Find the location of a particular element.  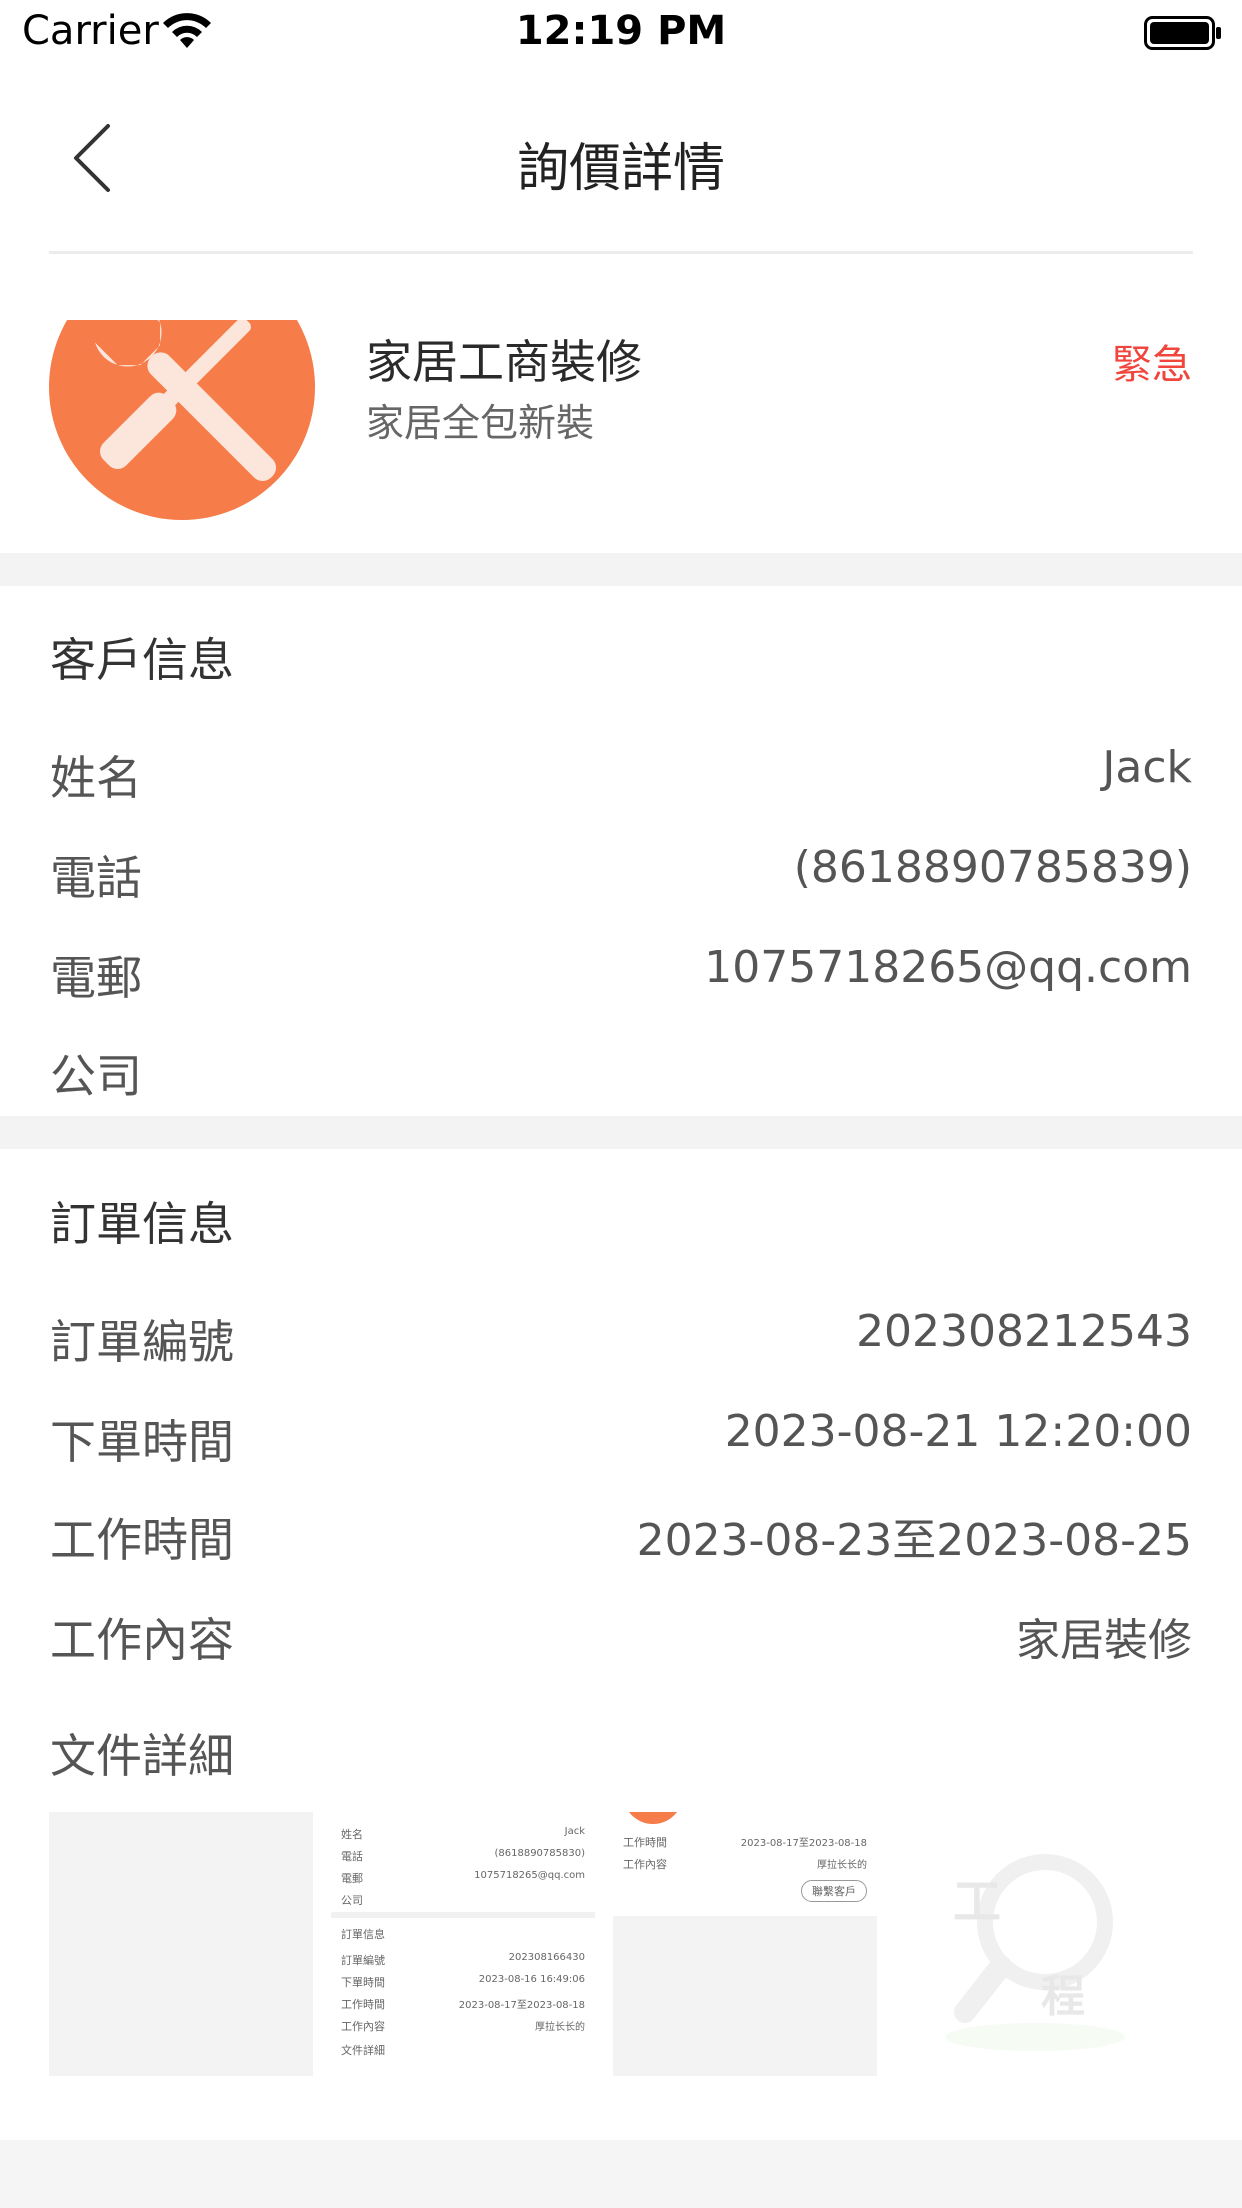

mini-label: 電話 is located at coordinates (352, 1856).